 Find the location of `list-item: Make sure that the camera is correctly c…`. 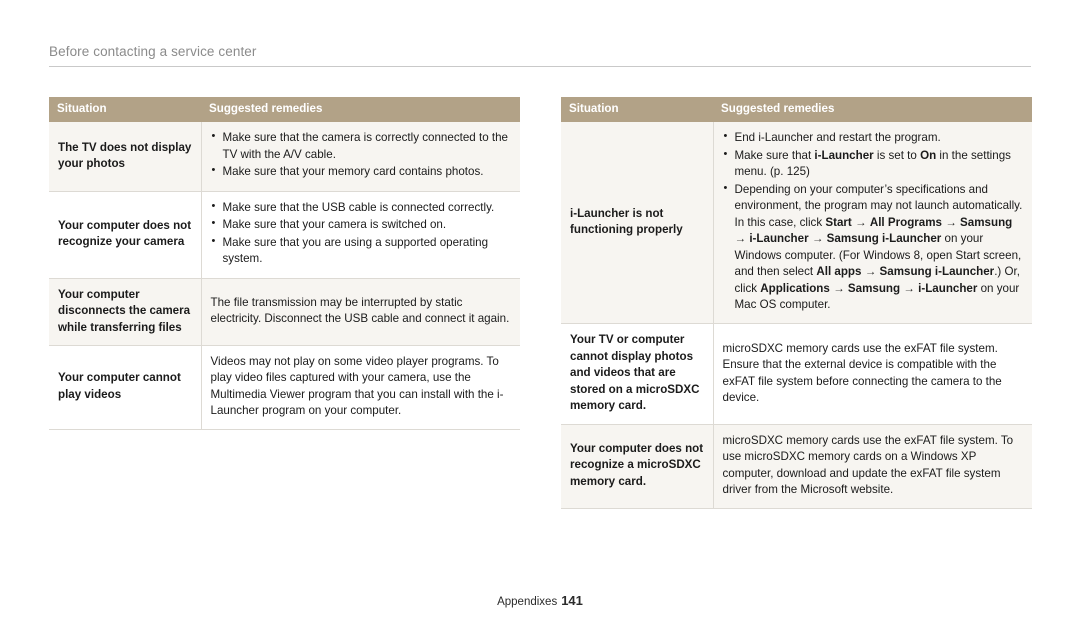

list-item: Make sure that the camera is correctly c… is located at coordinates (361, 146).